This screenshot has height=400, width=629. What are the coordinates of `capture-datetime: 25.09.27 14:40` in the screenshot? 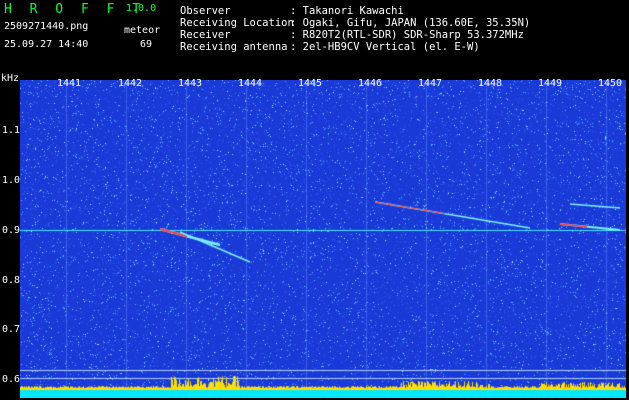 It's located at (46, 44).